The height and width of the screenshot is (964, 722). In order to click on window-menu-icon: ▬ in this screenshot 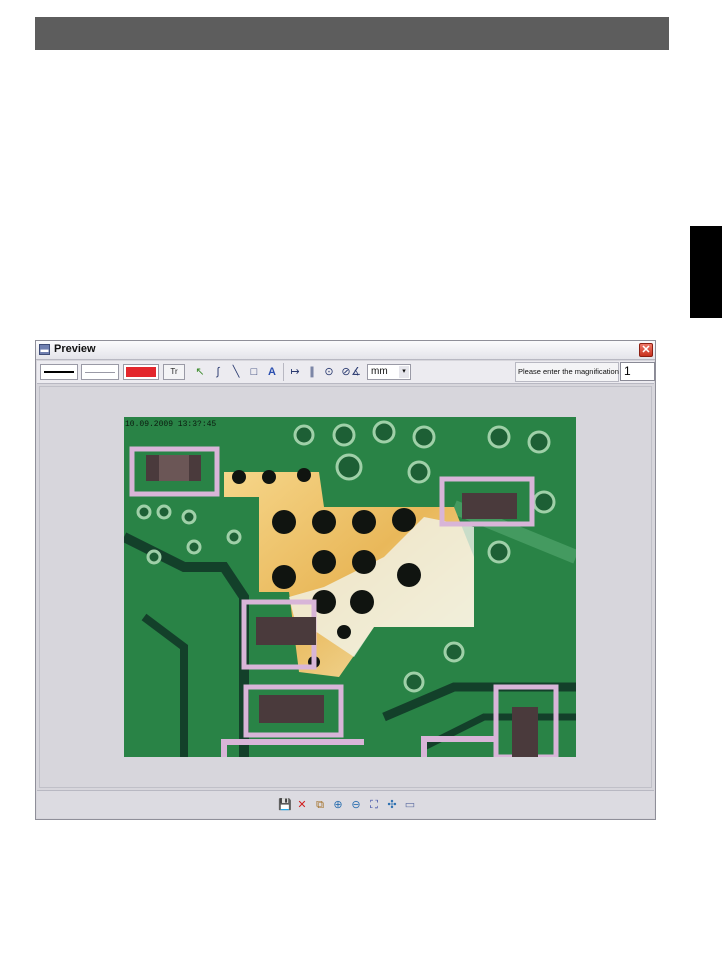, I will do `click(44, 349)`.